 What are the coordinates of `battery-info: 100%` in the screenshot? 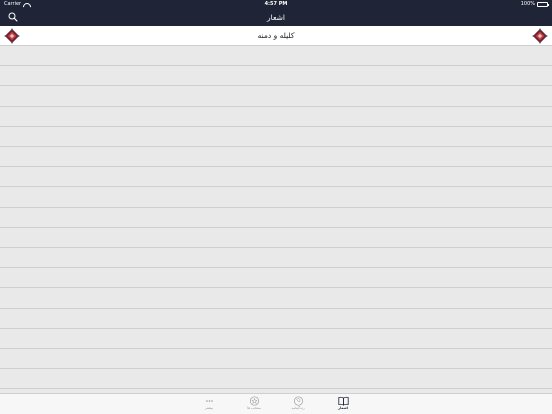 It's located at (534, 4).